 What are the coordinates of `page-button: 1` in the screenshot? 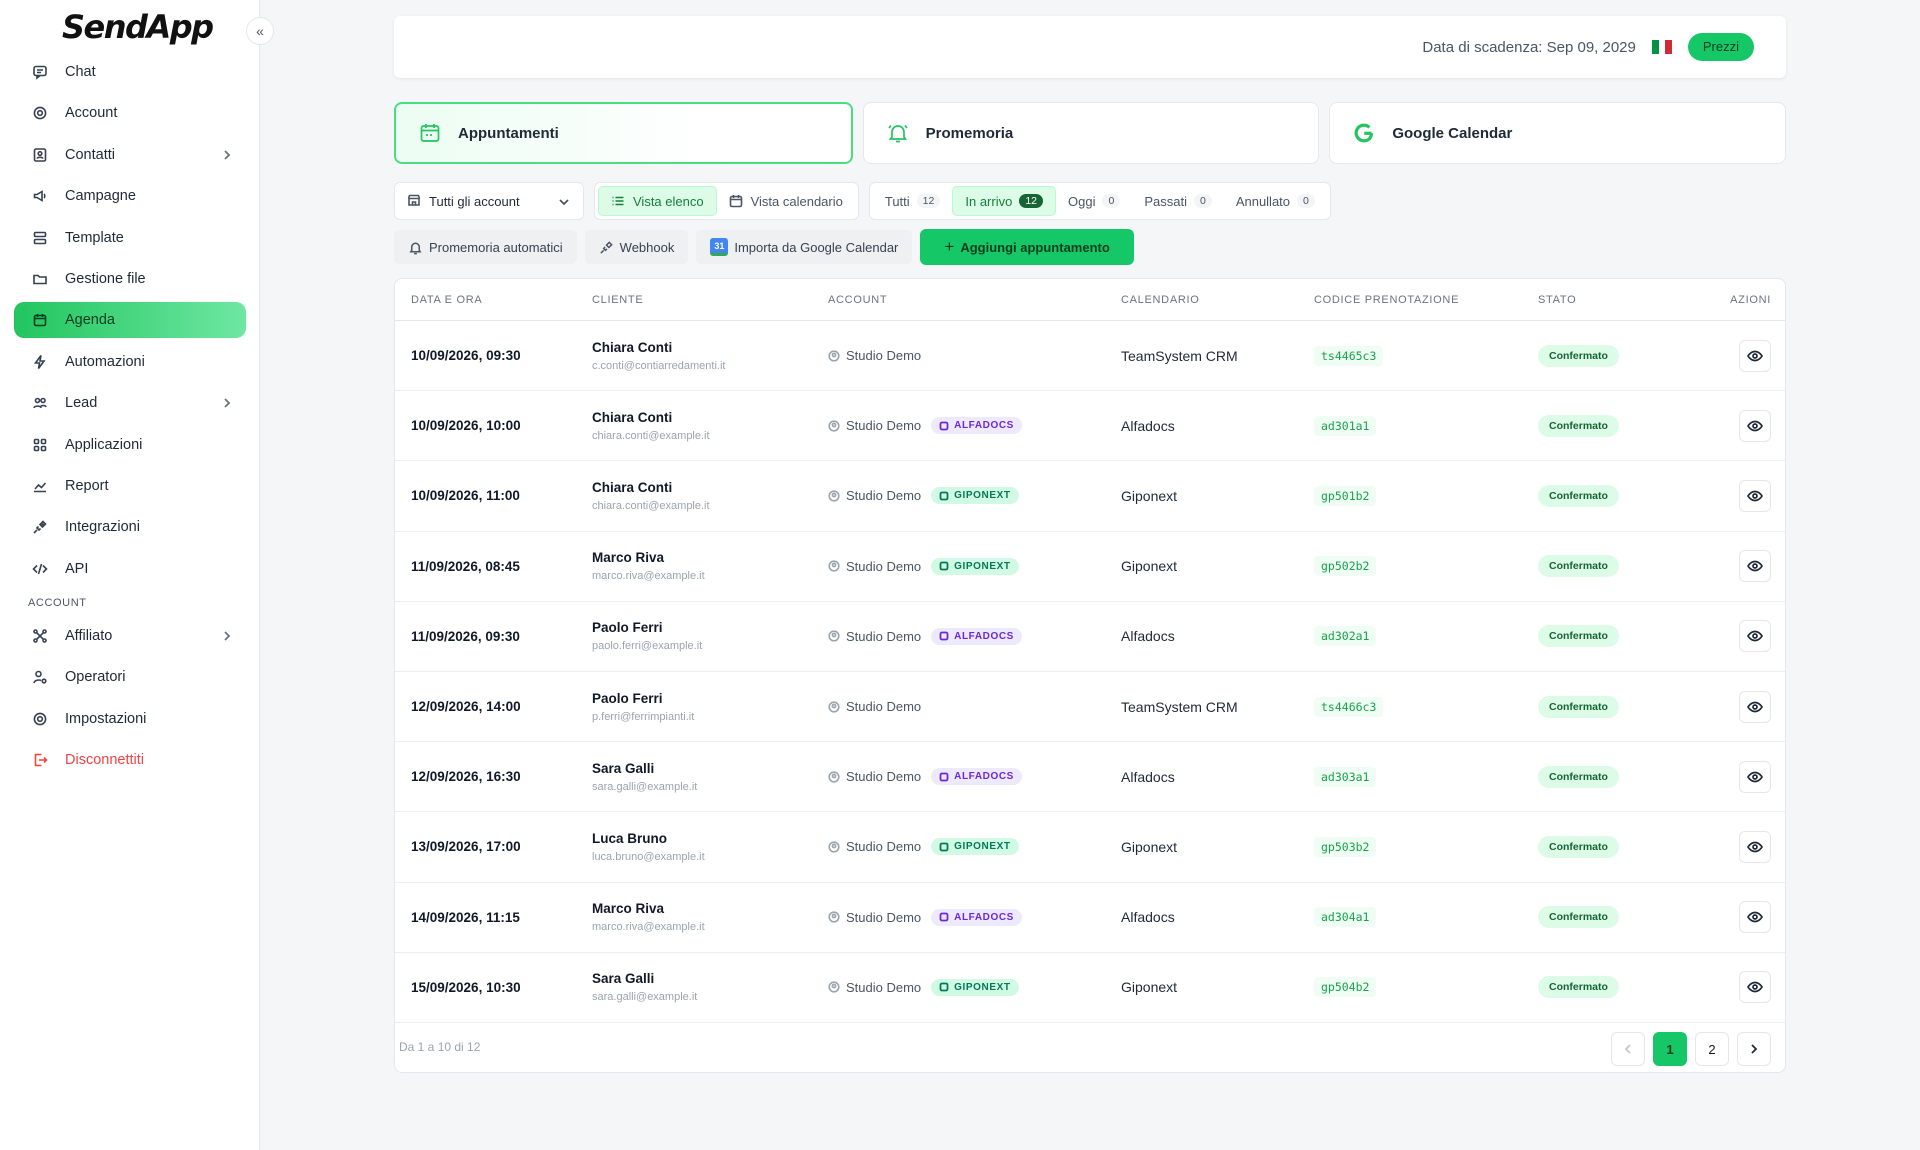 It's located at (1670, 1049).